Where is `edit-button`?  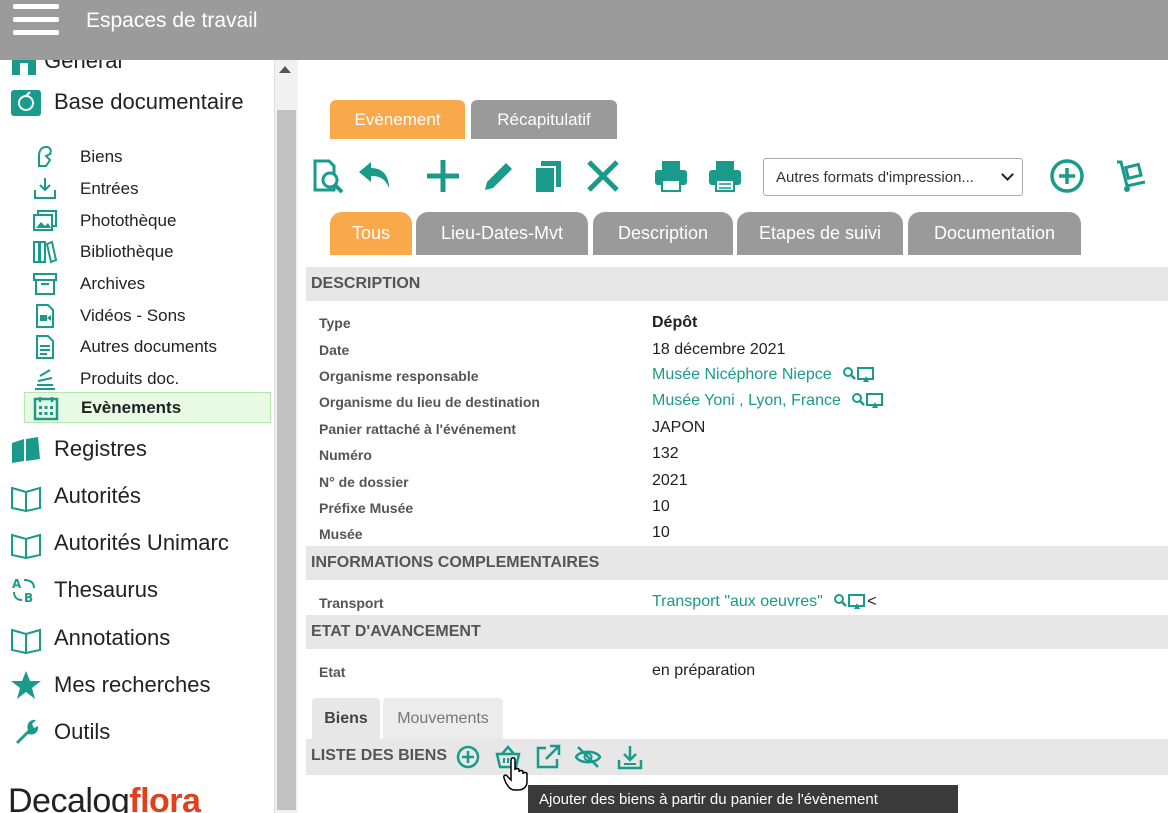 edit-button is located at coordinates (499, 176).